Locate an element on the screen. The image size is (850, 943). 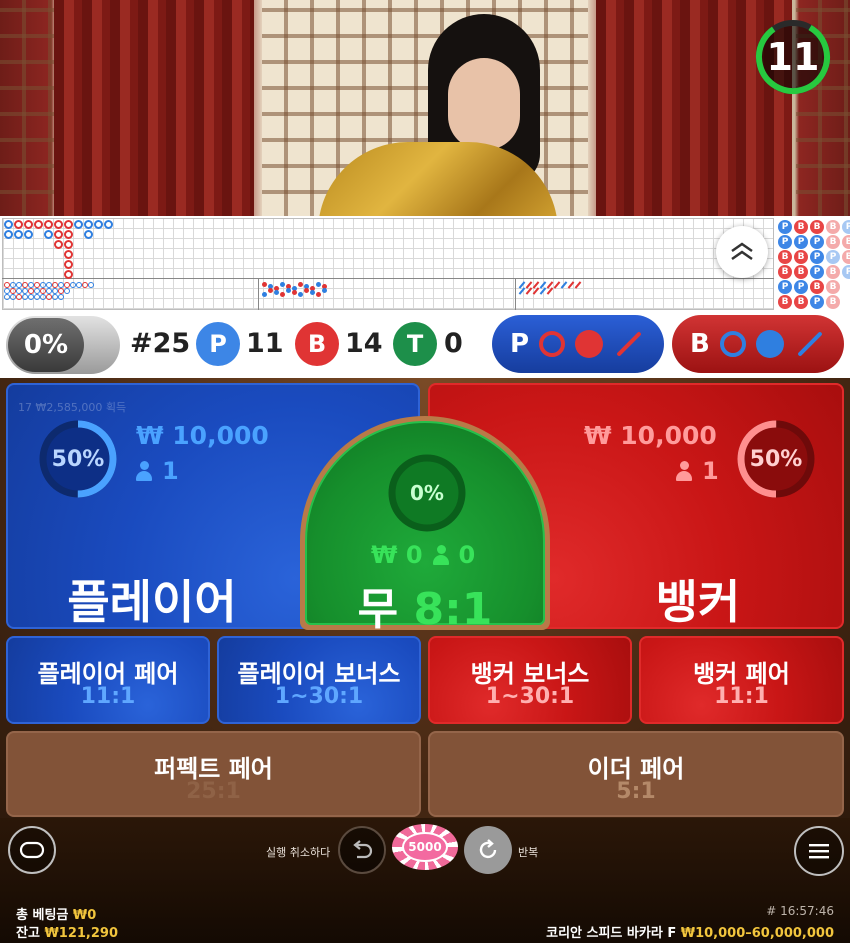
bead-plate: PPBBPBBPBBPBBPPPBPBBPBBBPBBP is located at coordinates (813, 264).